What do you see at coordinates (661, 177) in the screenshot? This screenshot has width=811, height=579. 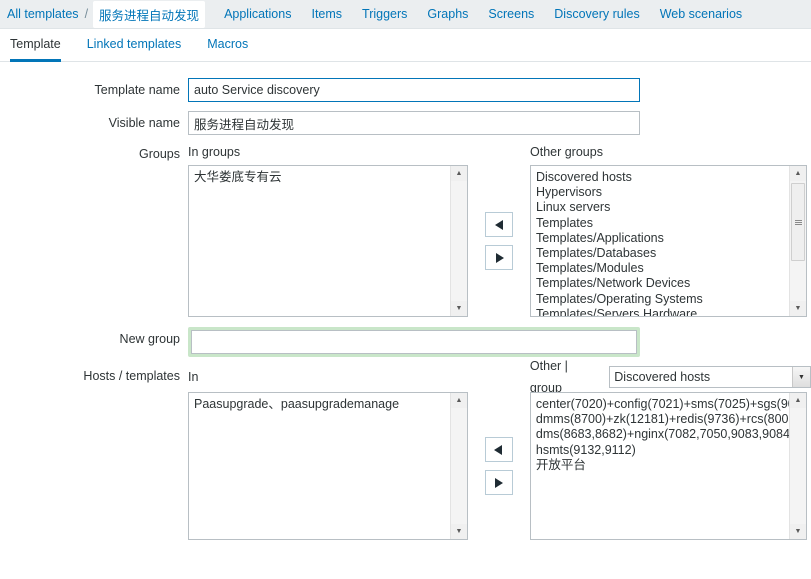 I see `list-item: Discovered hosts` at bounding box center [661, 177].